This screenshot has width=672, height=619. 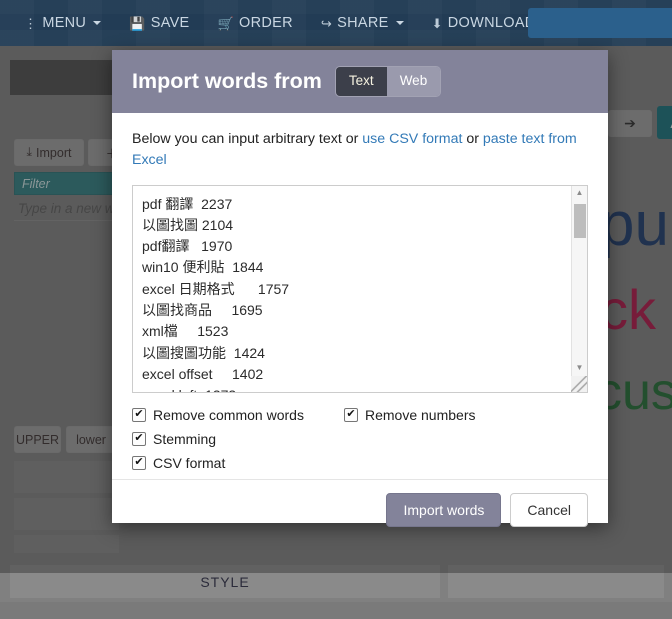 I want to click on dialog-header: Import words from Text Web, so click(x=360, y=81).